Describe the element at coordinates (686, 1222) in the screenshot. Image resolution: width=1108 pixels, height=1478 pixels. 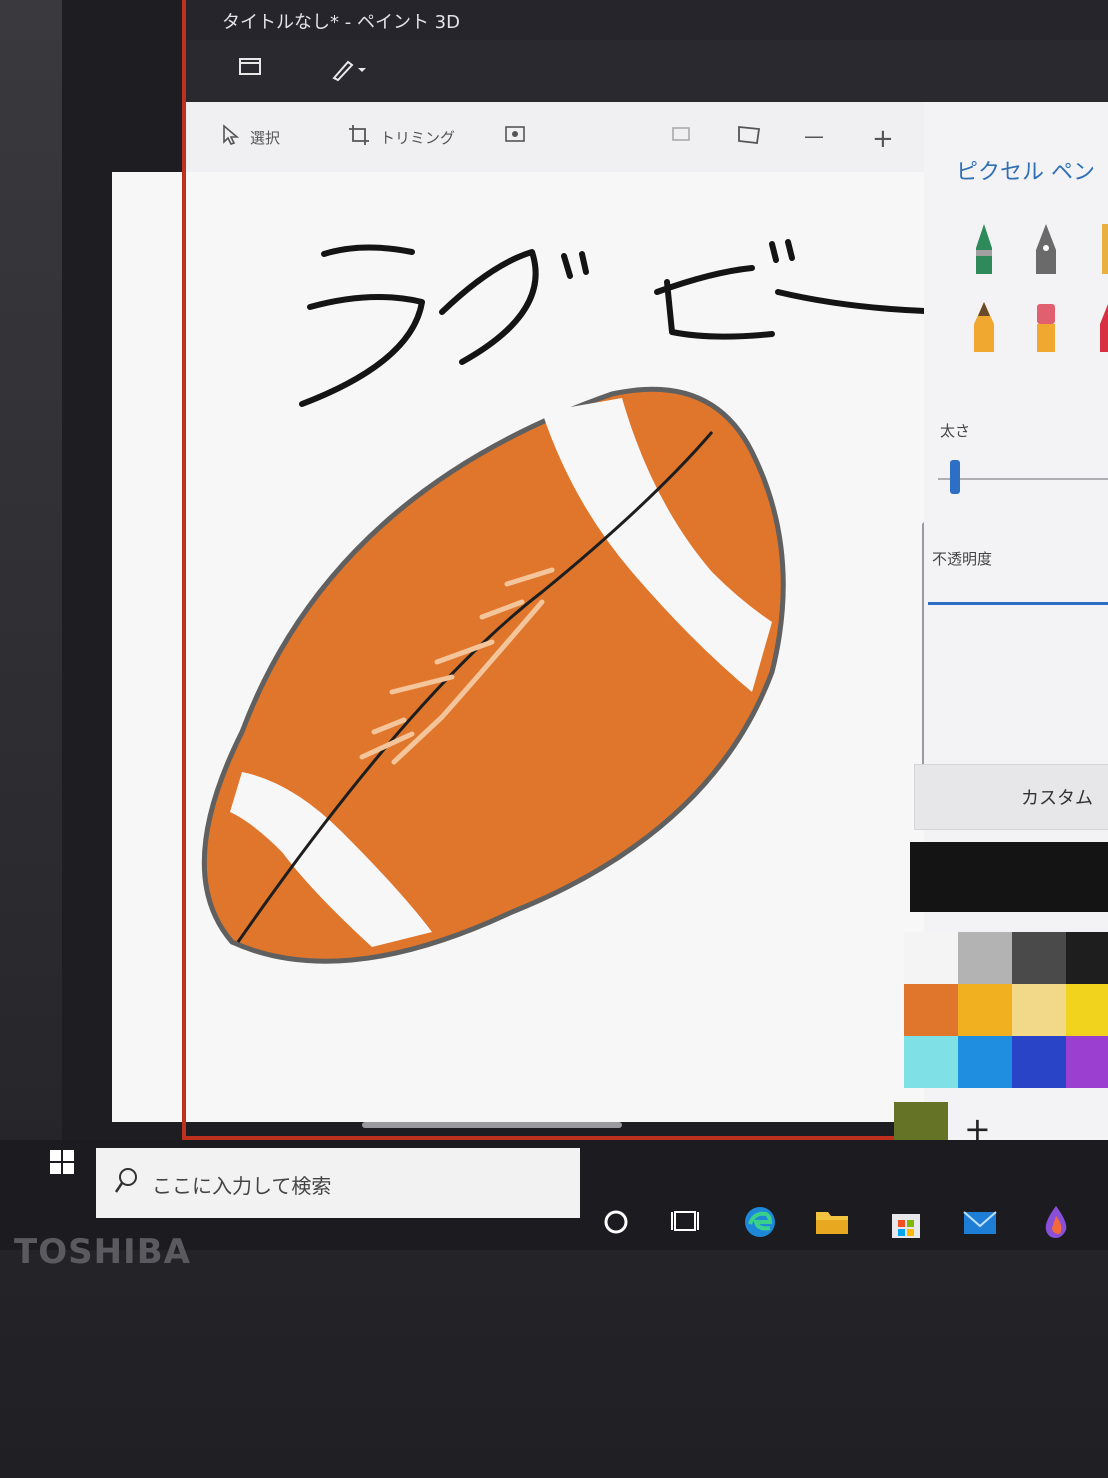
I see `task-view-icon` at that location.